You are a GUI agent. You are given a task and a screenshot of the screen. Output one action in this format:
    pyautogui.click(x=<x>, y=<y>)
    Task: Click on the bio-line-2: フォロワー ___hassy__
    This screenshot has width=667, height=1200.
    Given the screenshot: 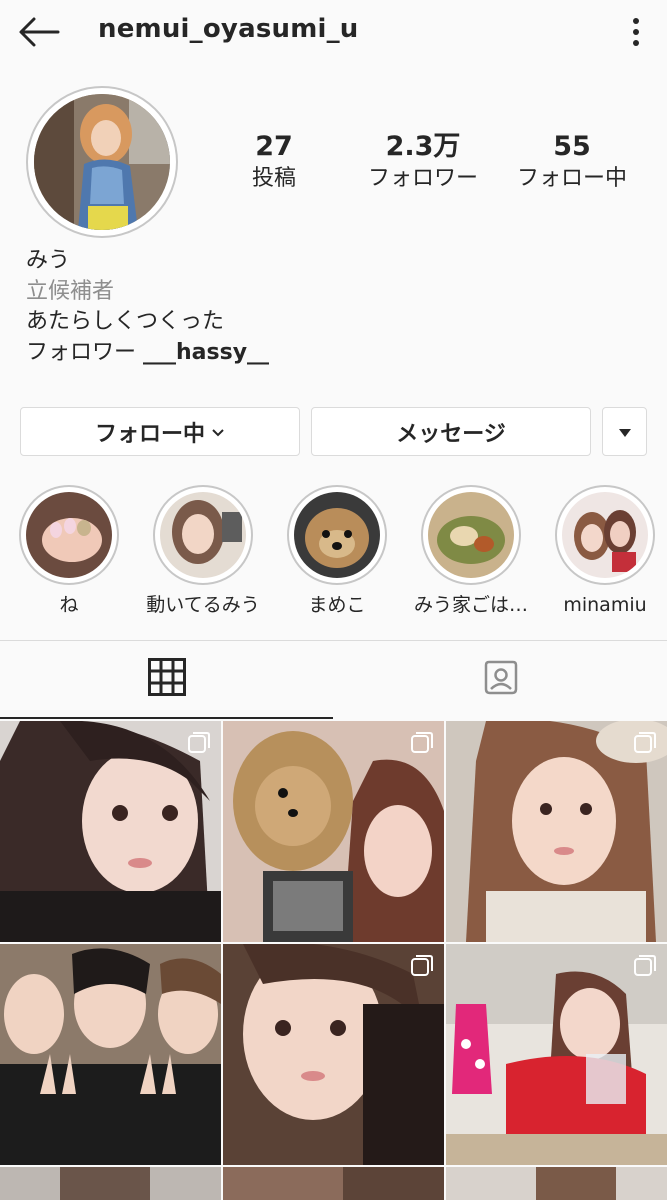 What is the action you would take?
    pyautogui.click(x=326, y=353)
    